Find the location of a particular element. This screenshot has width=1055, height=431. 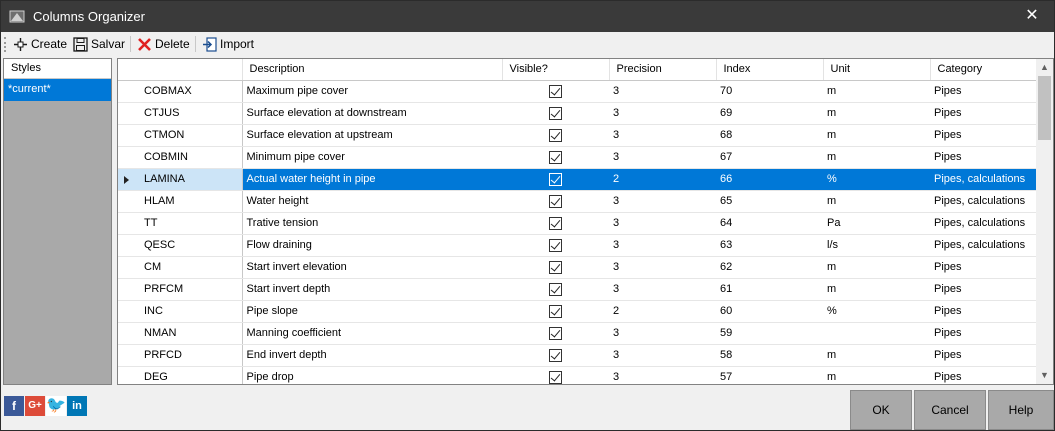

twitter-icon: 🐦 is located at coordinates (56, 406).